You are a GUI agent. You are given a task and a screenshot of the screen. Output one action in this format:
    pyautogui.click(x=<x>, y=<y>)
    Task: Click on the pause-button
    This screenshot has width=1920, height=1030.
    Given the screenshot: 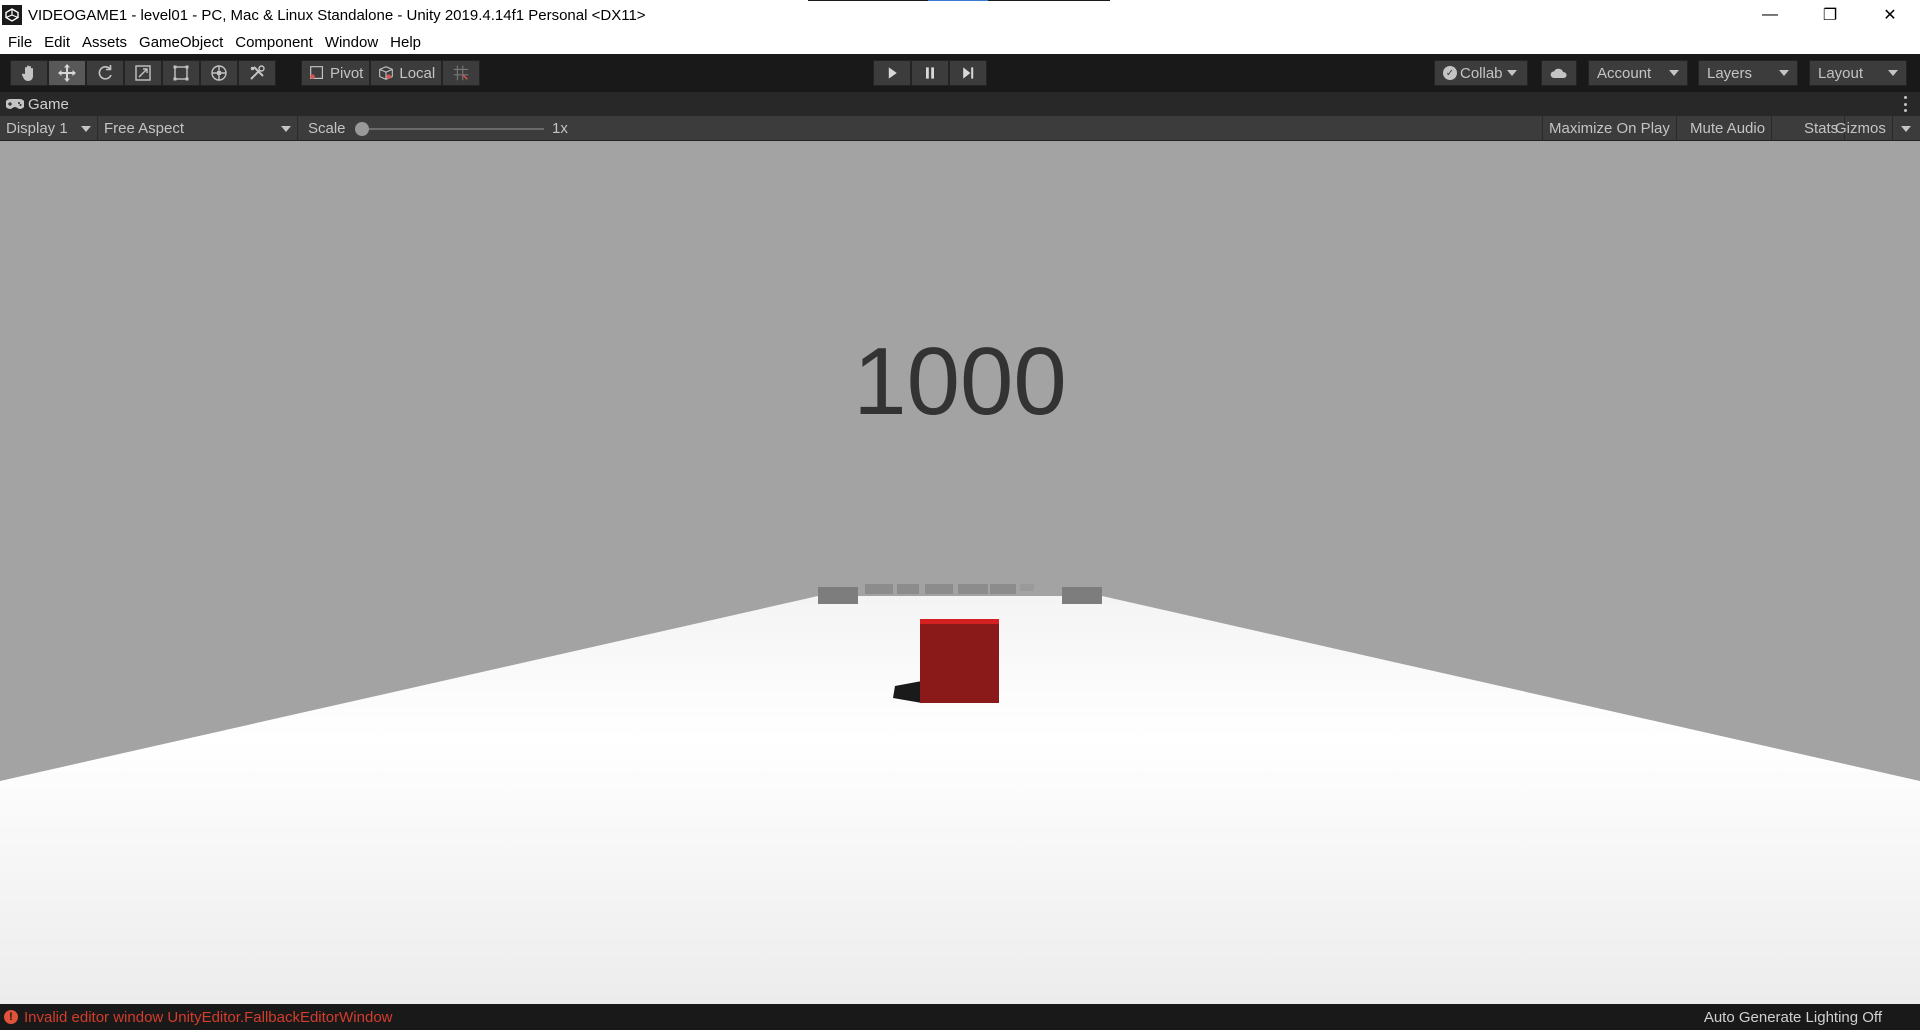 What is the action you would take?
    pyautogui.click(x=930, y=73)
    